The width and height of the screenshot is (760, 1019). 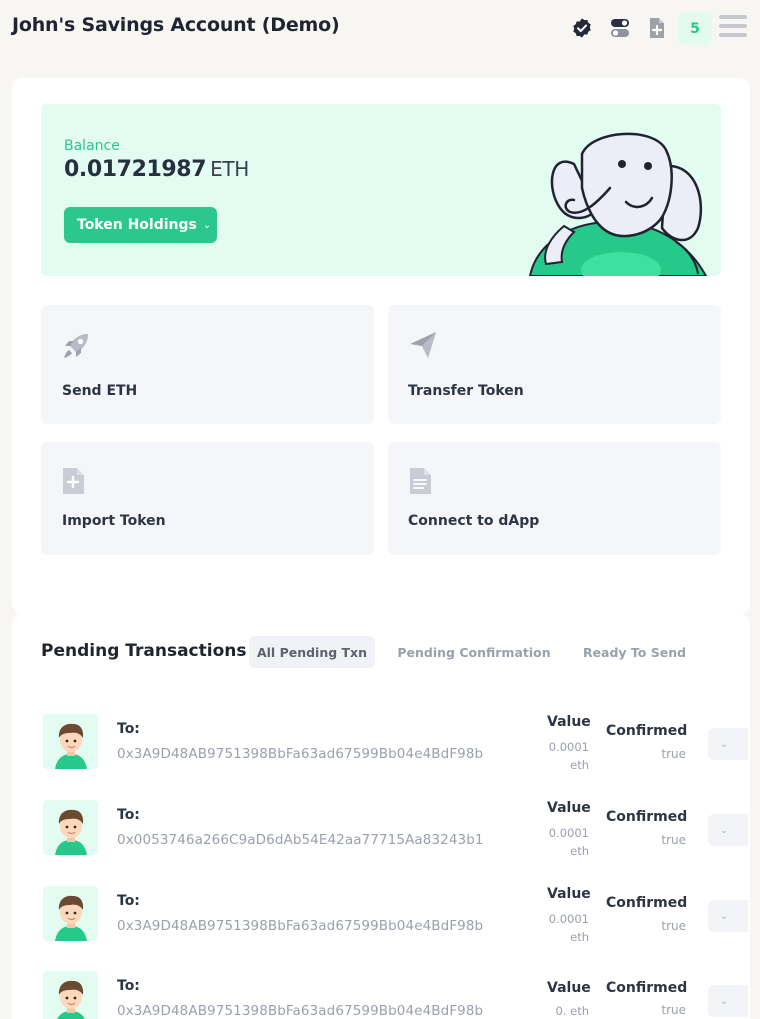 What do you see at coordinates (207, 225) in the screenshot?
I see `chevron-down-icon: ⌄` at bounding box center [207, 225].